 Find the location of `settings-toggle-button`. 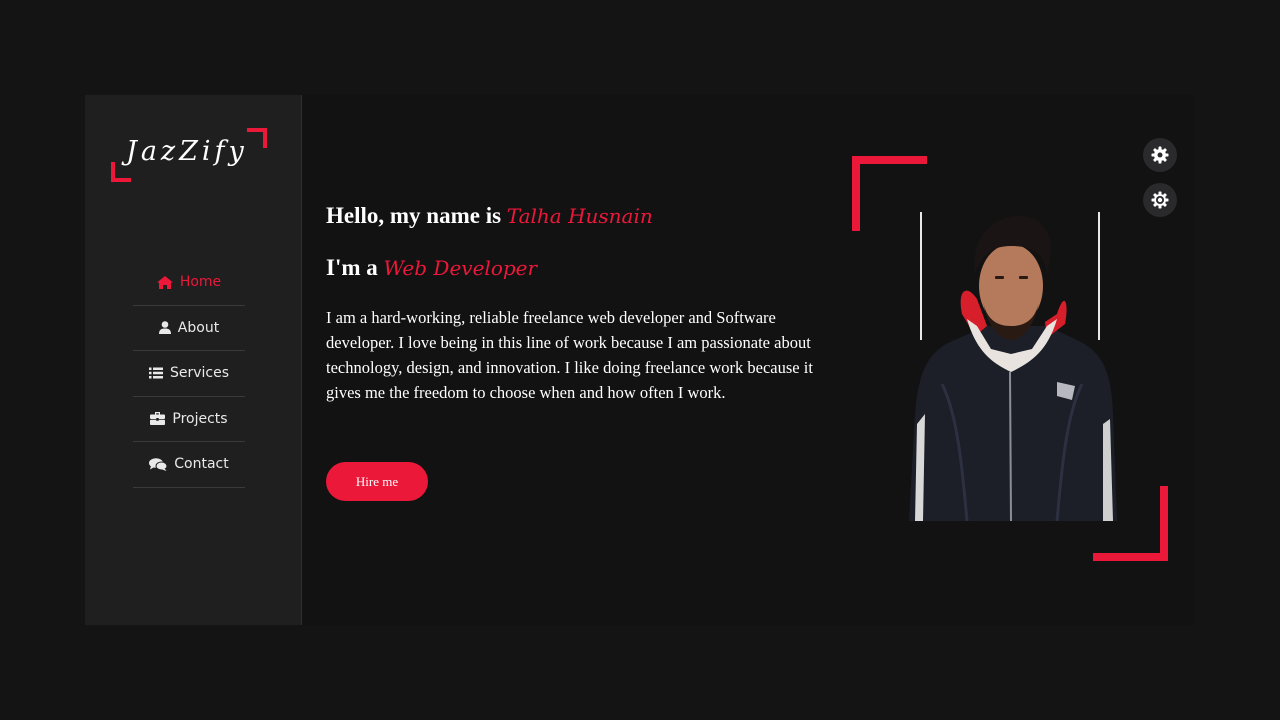

settings-toggle-button is located at coordinates (1160, 155).